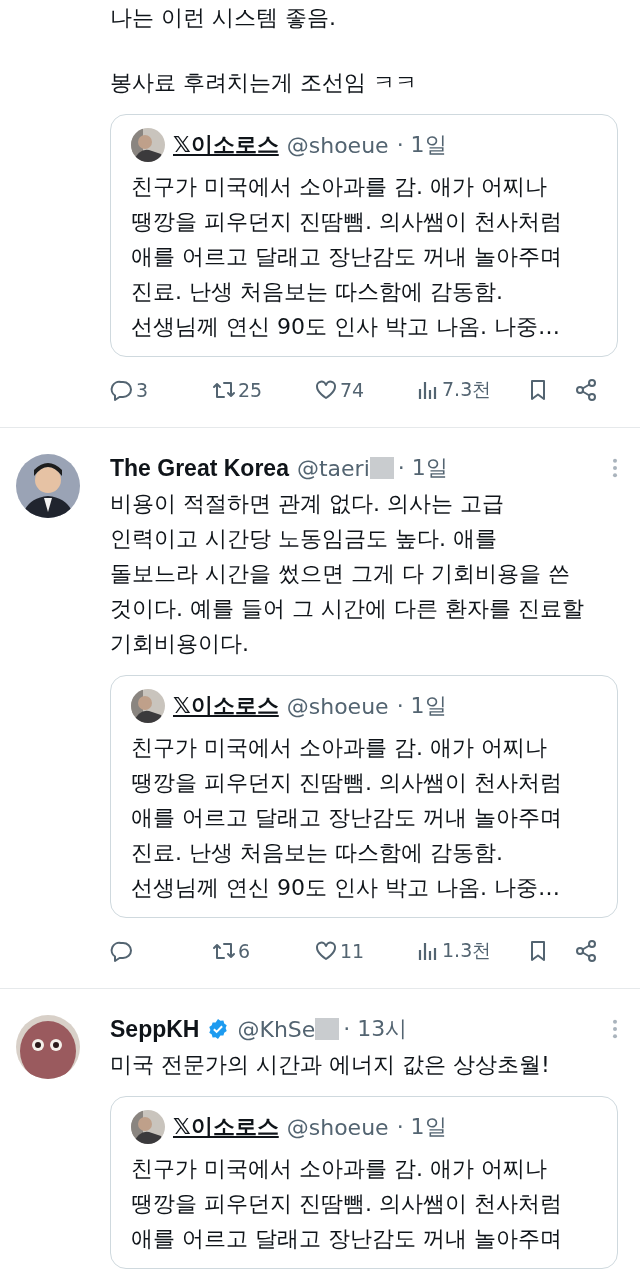  Describe the element at coordinates (199, 468) in the screenshot. I see `author-name: The Great Korea` at that location.